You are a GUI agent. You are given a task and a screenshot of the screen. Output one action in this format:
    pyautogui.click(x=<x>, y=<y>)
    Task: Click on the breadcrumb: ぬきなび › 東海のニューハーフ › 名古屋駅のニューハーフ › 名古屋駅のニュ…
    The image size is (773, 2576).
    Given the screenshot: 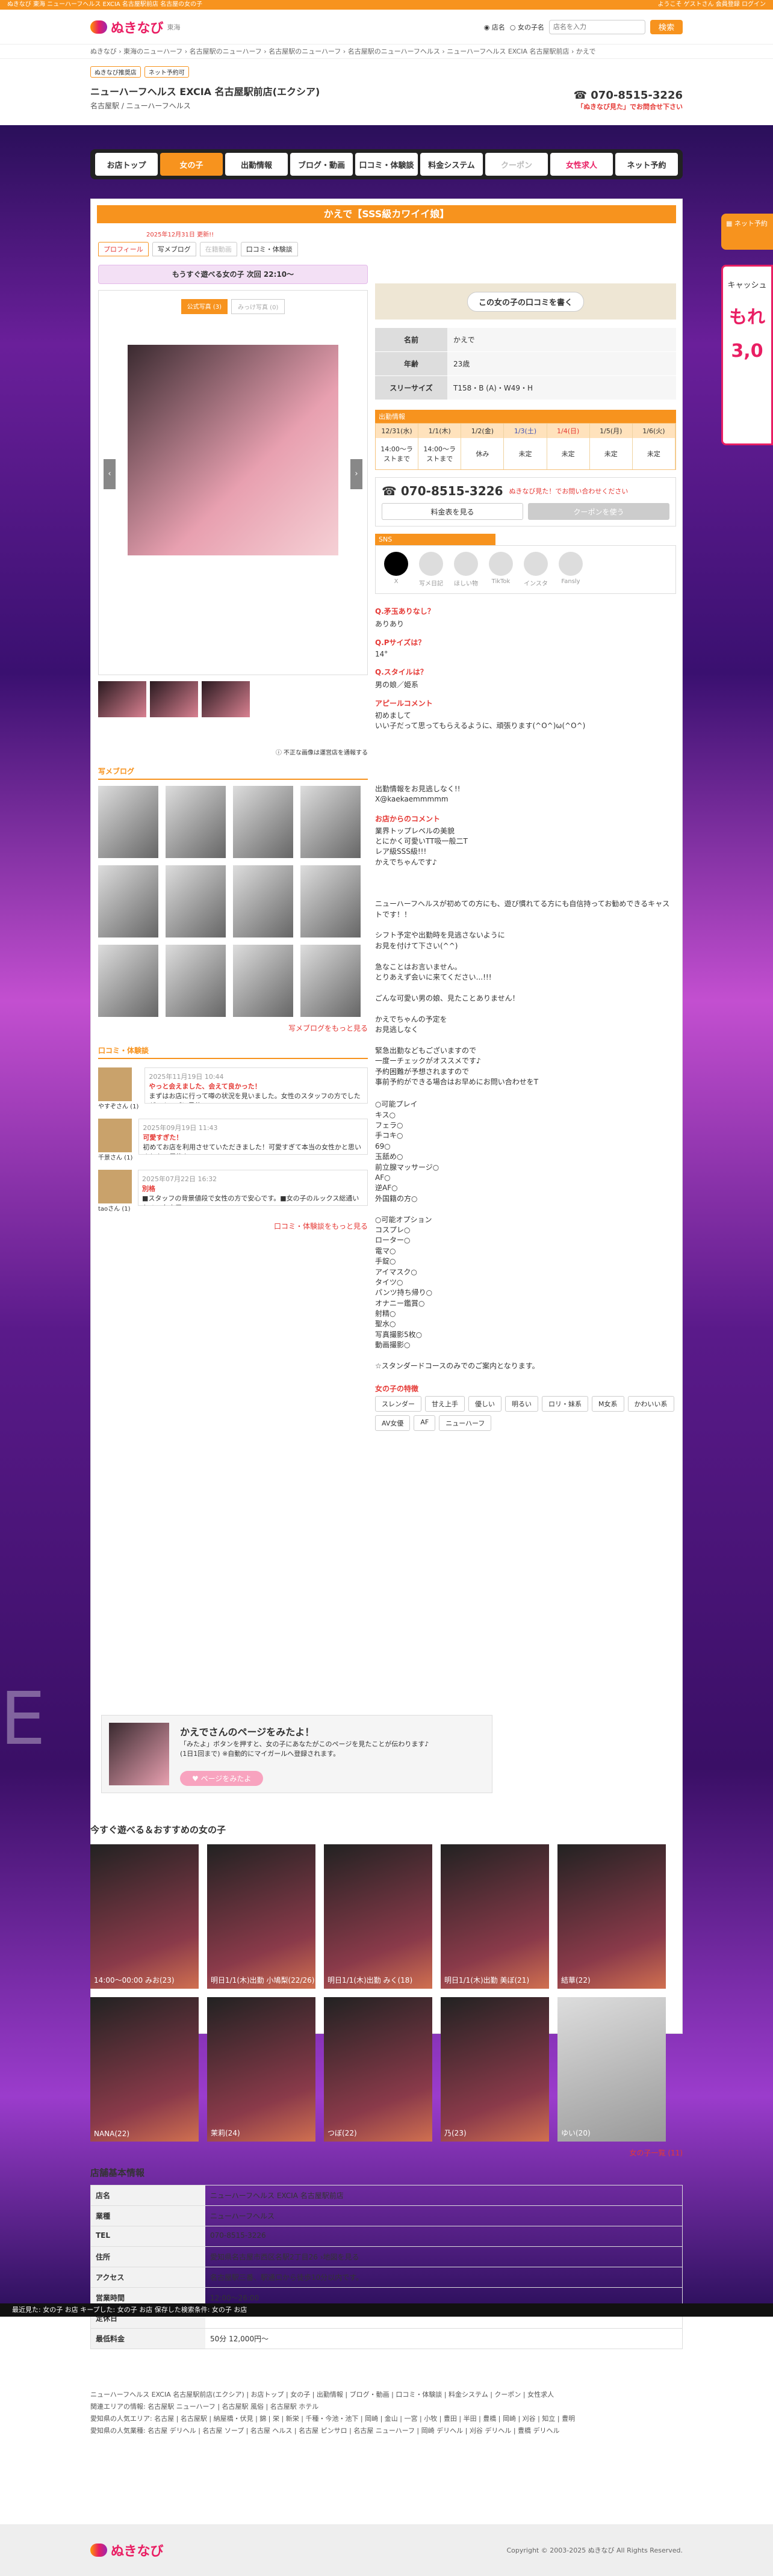 What is the action you would take?
    pyautogui.click(x=386, y=52)
    